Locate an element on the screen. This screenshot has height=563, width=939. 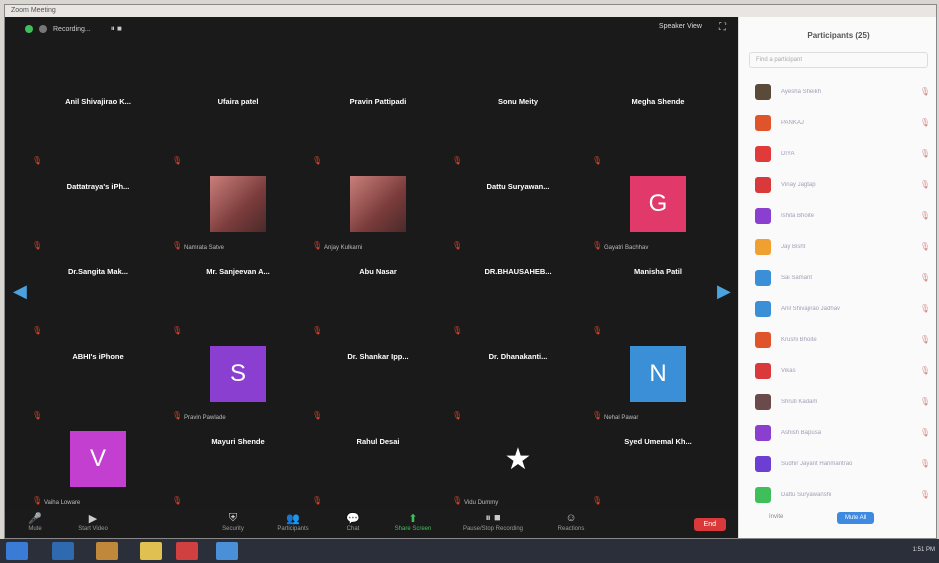
previous-page-arrow-icon: ◀ is located at coordinates (20, 291).